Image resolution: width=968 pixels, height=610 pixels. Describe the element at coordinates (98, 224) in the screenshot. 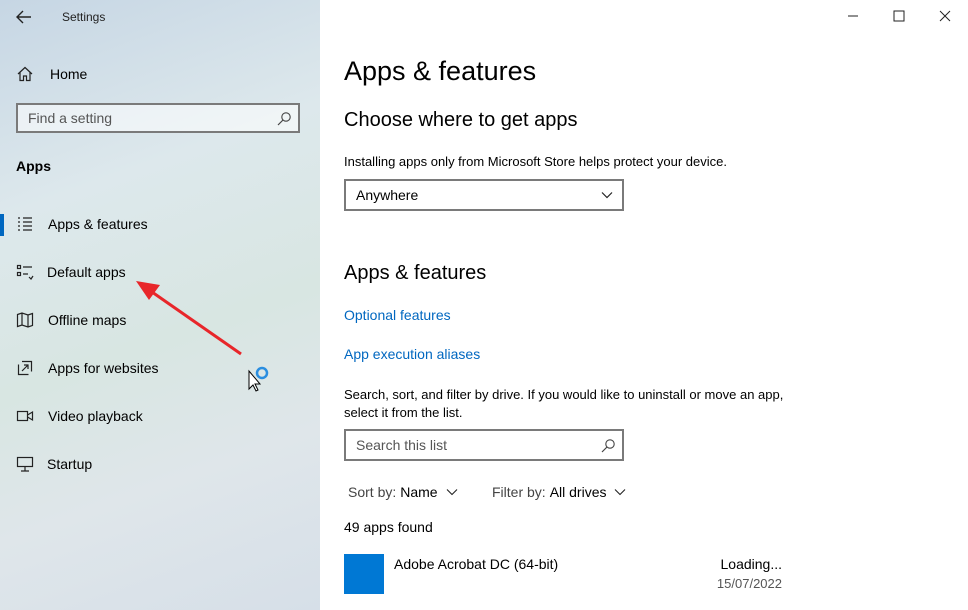

I see `sidebar-item-label: Apps & features` at that location.